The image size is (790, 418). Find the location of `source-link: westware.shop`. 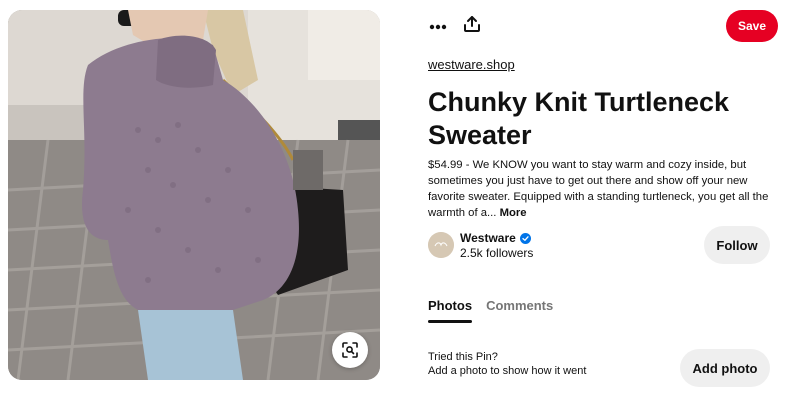

source-link: westware.shop is located at coordinates (471, 64).